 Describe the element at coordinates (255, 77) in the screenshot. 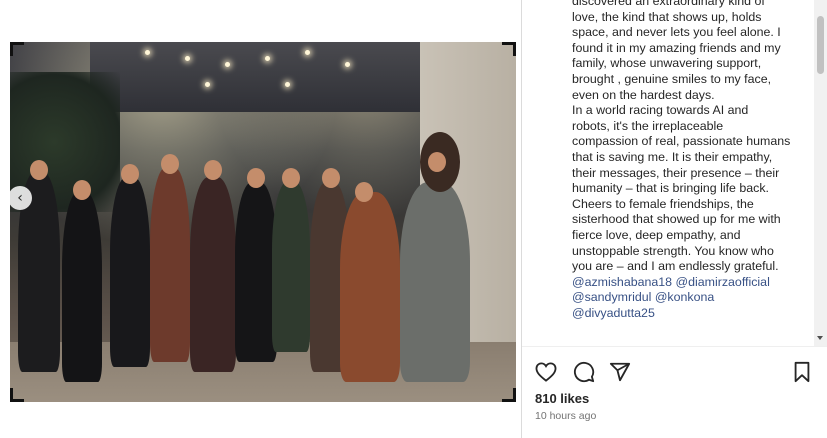

I see `photo-ceiling` at that location.